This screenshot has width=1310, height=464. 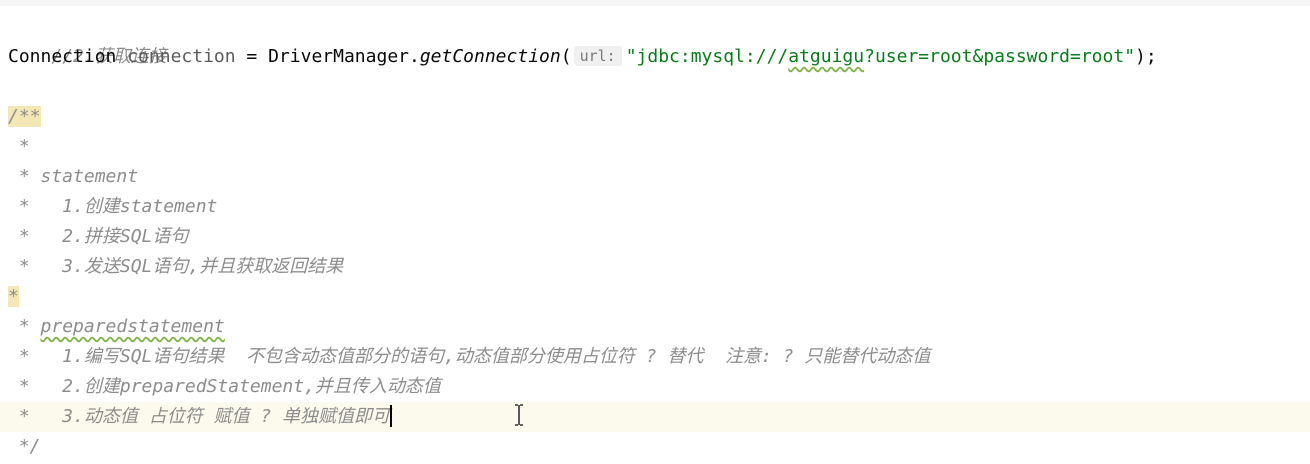 What do you see at coordinates (655, 297) in the screenshot?
I see `code-line-10: *` at bounding box center [655, 297].